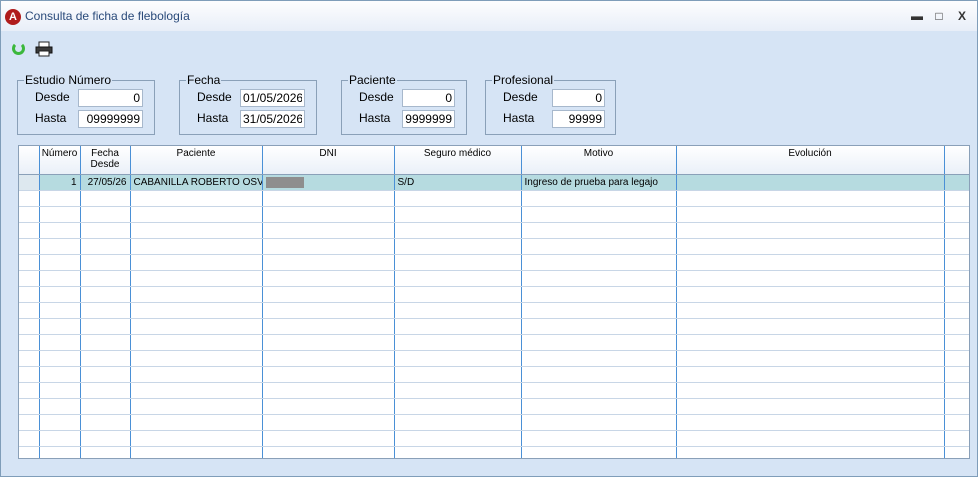 This screenshot has height=477, width=978. I want to click on fecha-hasta-input, so click(272, 119).